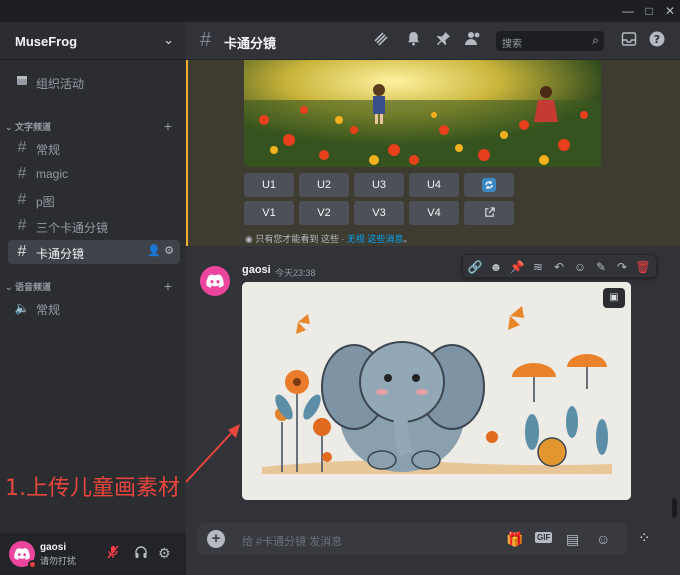 This screenshot has height=575, width=680. I want to click on user-status: 请勿打扰, so click(58, 561).